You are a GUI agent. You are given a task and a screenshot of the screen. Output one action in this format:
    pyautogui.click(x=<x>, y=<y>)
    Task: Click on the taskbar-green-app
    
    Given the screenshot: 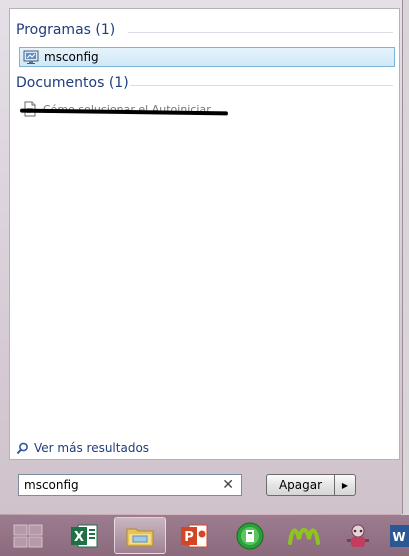 What is the action you would take?
    pyautogui.click(x=250, y=535)
    